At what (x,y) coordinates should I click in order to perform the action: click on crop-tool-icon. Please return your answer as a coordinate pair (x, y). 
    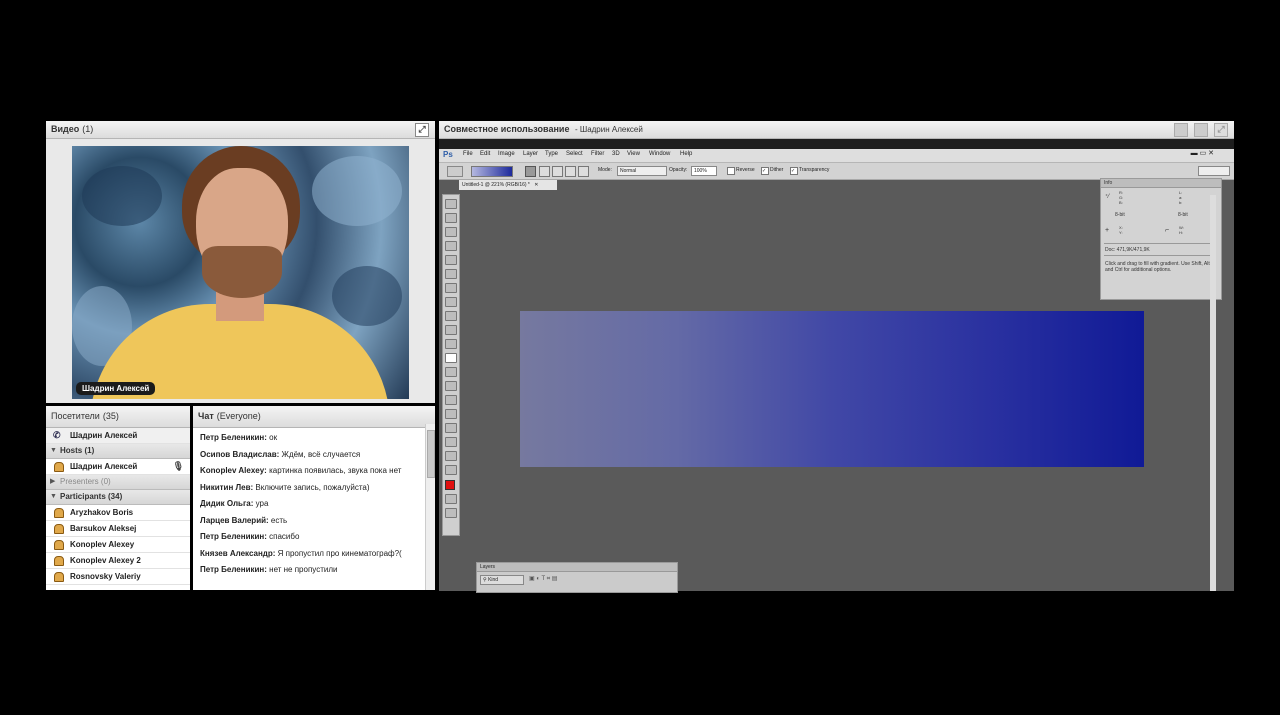
    Looking at the image, I should click on (451, 260).